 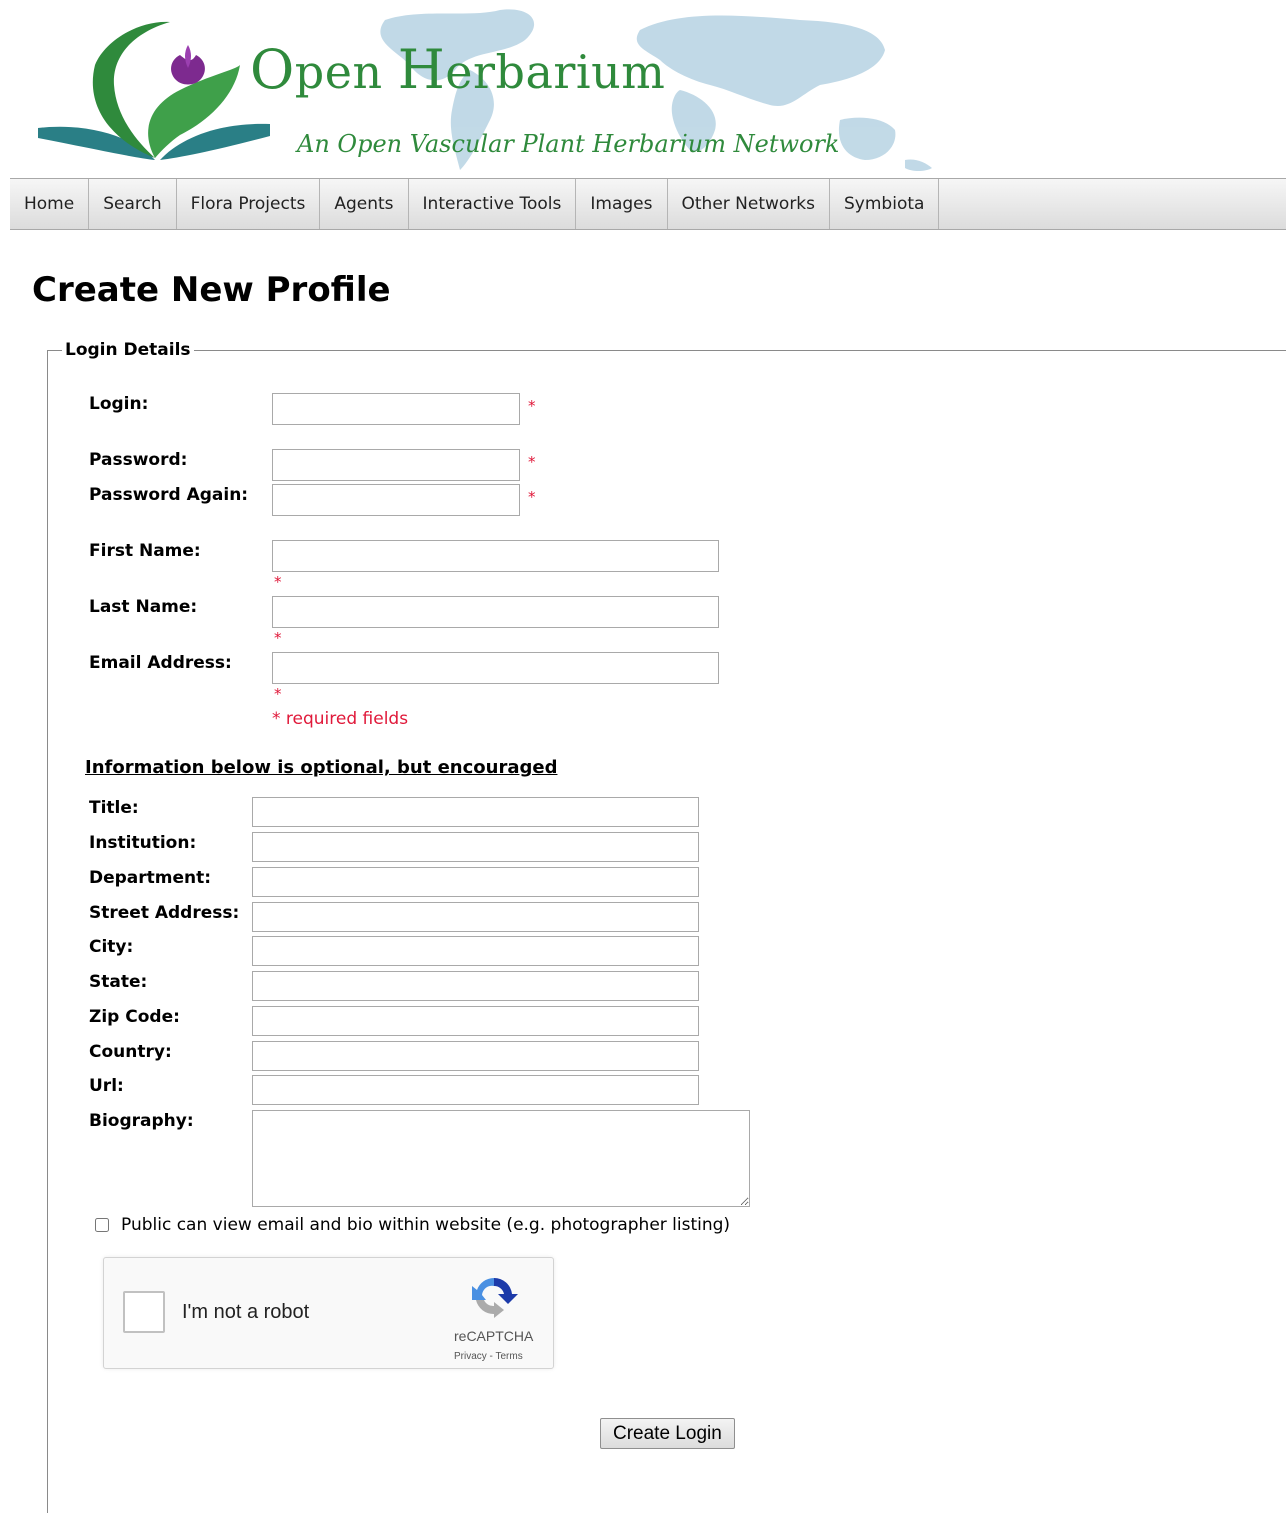 I want to click on email-label: Email Address:, so click(x=160, y=663).